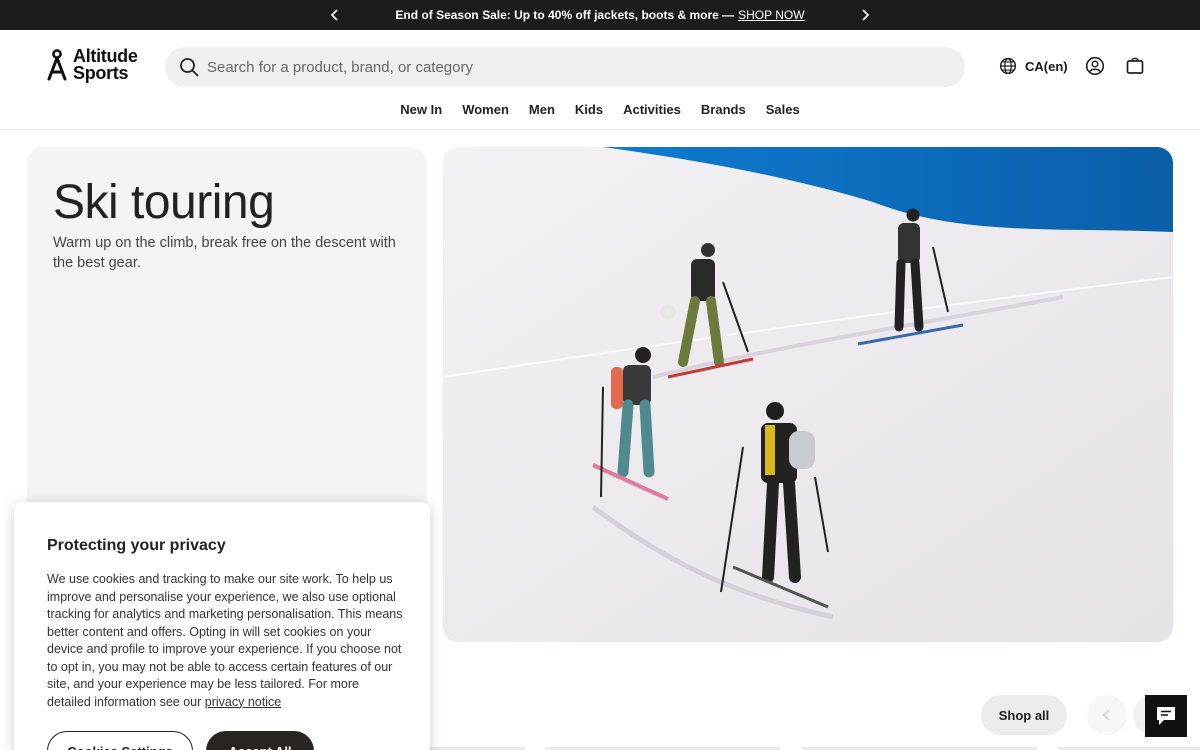  Describe the element at coordinates (1135, 66) in the screenshot. I see `shopping-bag-icon` at that location.